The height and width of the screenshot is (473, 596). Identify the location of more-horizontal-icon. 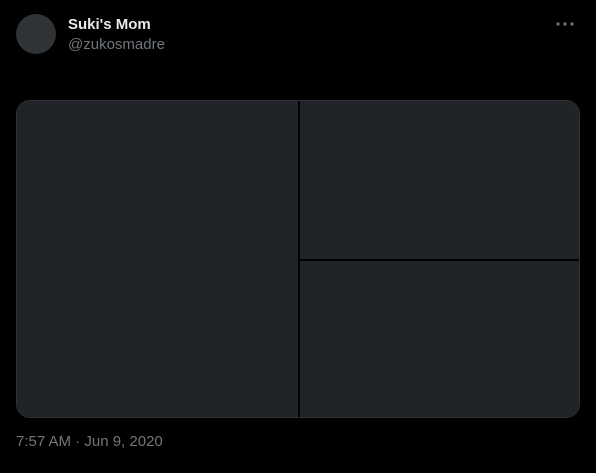
(565, 24).